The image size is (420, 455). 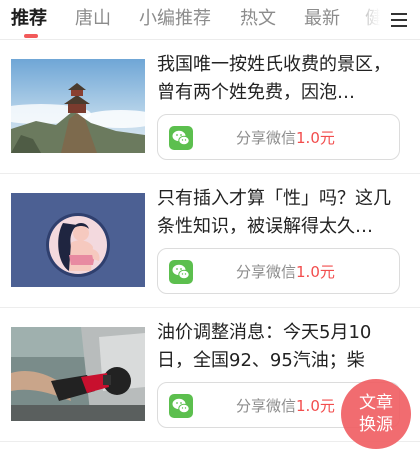 I want to click on active-tab-indicator, so click(x=31, y=36).